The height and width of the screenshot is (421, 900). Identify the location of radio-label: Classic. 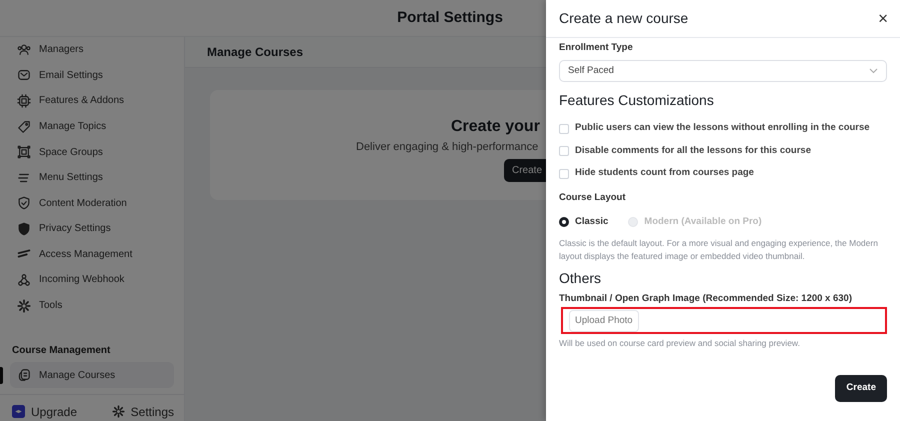
(591, 222).